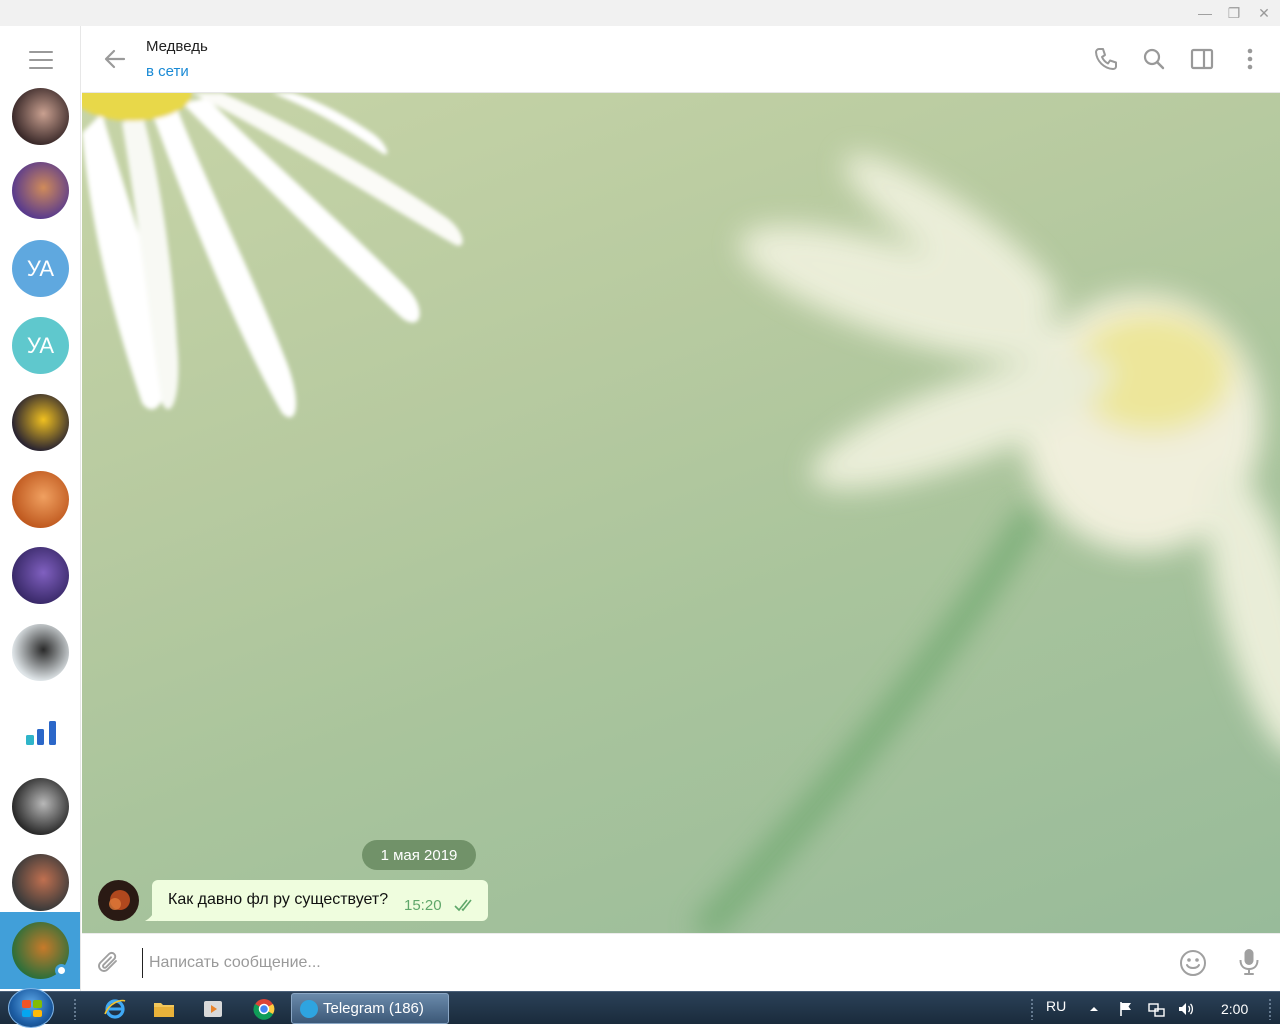 The height and width of the screenshot is (1028, 1280). What do you see at coordinates (640, 1008) in the screenshot?
I see `windows-taskbar: Telegram (186) RU 2:00` at bounding box center [640, 1008].